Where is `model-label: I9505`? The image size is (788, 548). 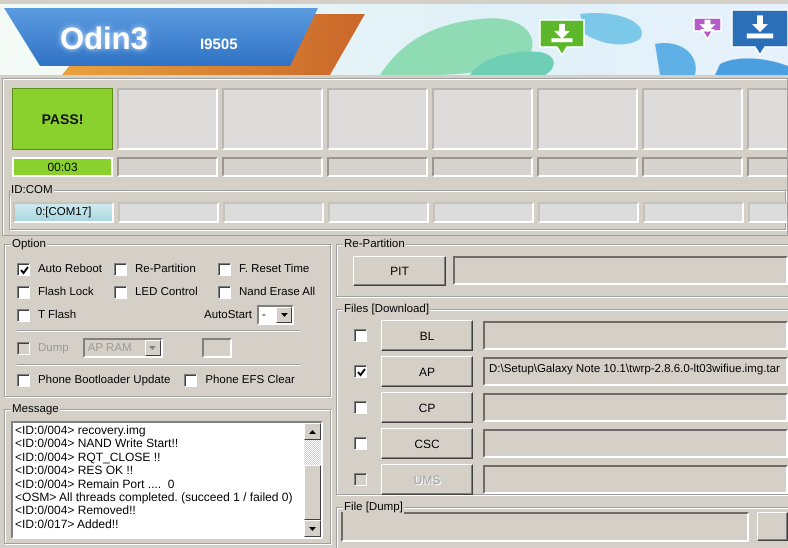
model-label: I9505 is located at coordinates (219, 45).